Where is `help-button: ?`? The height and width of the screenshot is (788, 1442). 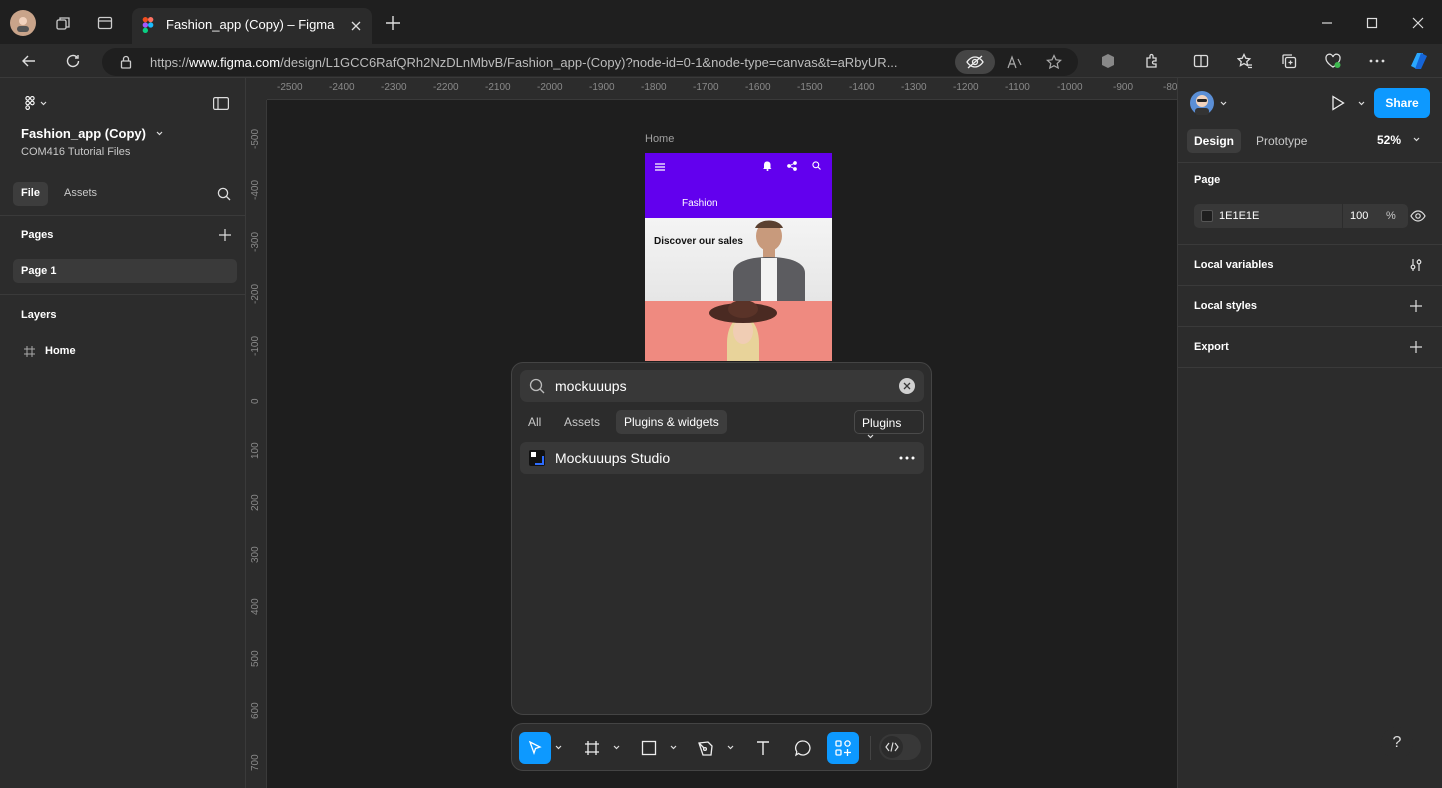 help-button: ? is located at coordinates (1397, 743).